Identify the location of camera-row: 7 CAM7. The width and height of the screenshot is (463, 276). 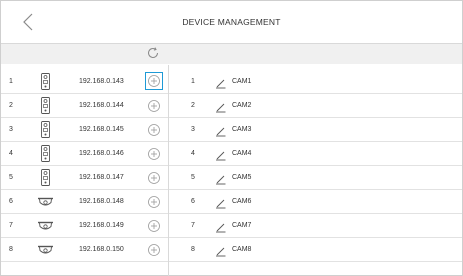
(315, 226).